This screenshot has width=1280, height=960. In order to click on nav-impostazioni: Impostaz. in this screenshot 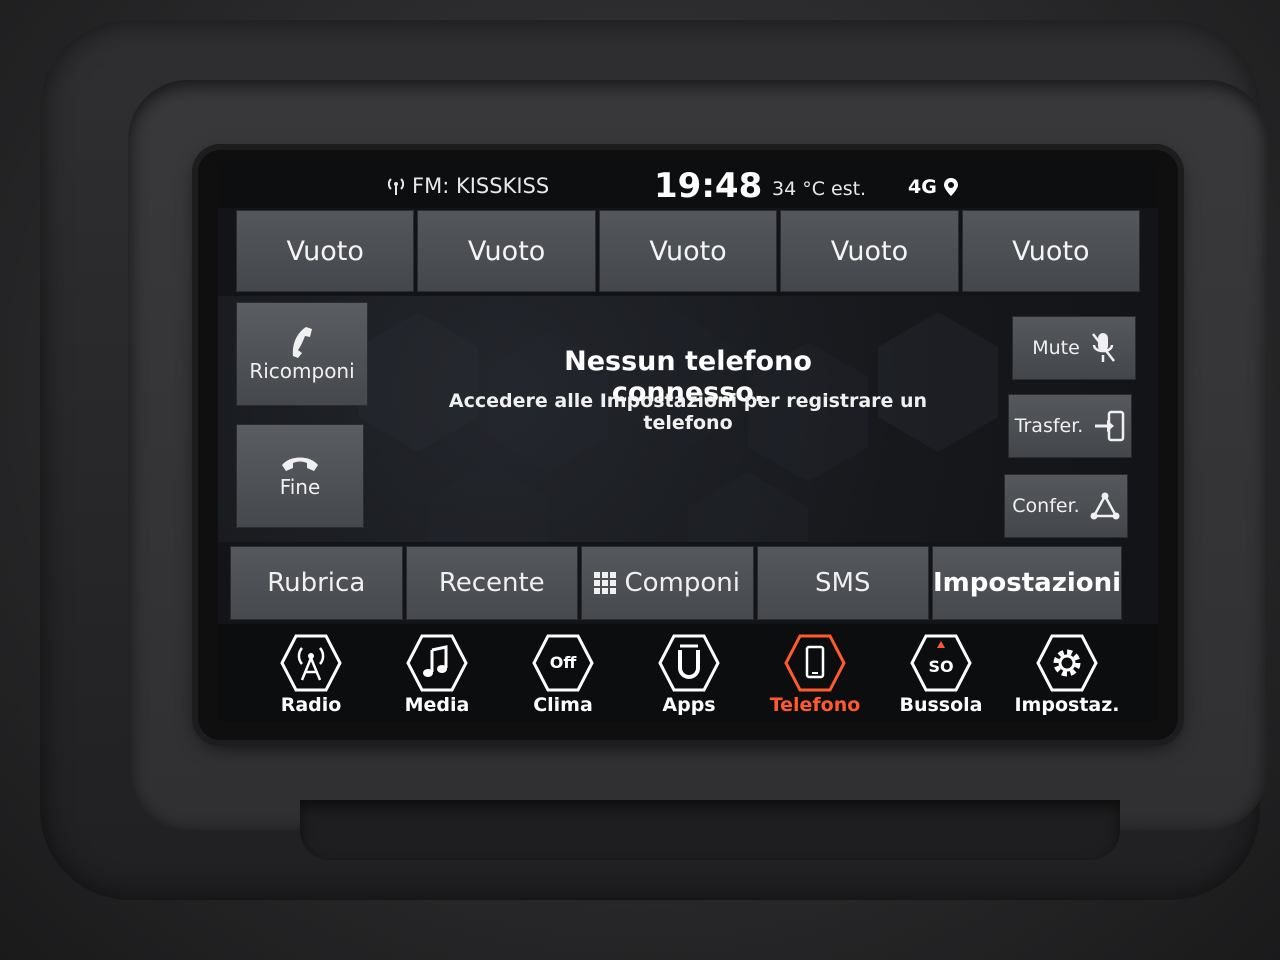, I will do `click(1067, 673)`.